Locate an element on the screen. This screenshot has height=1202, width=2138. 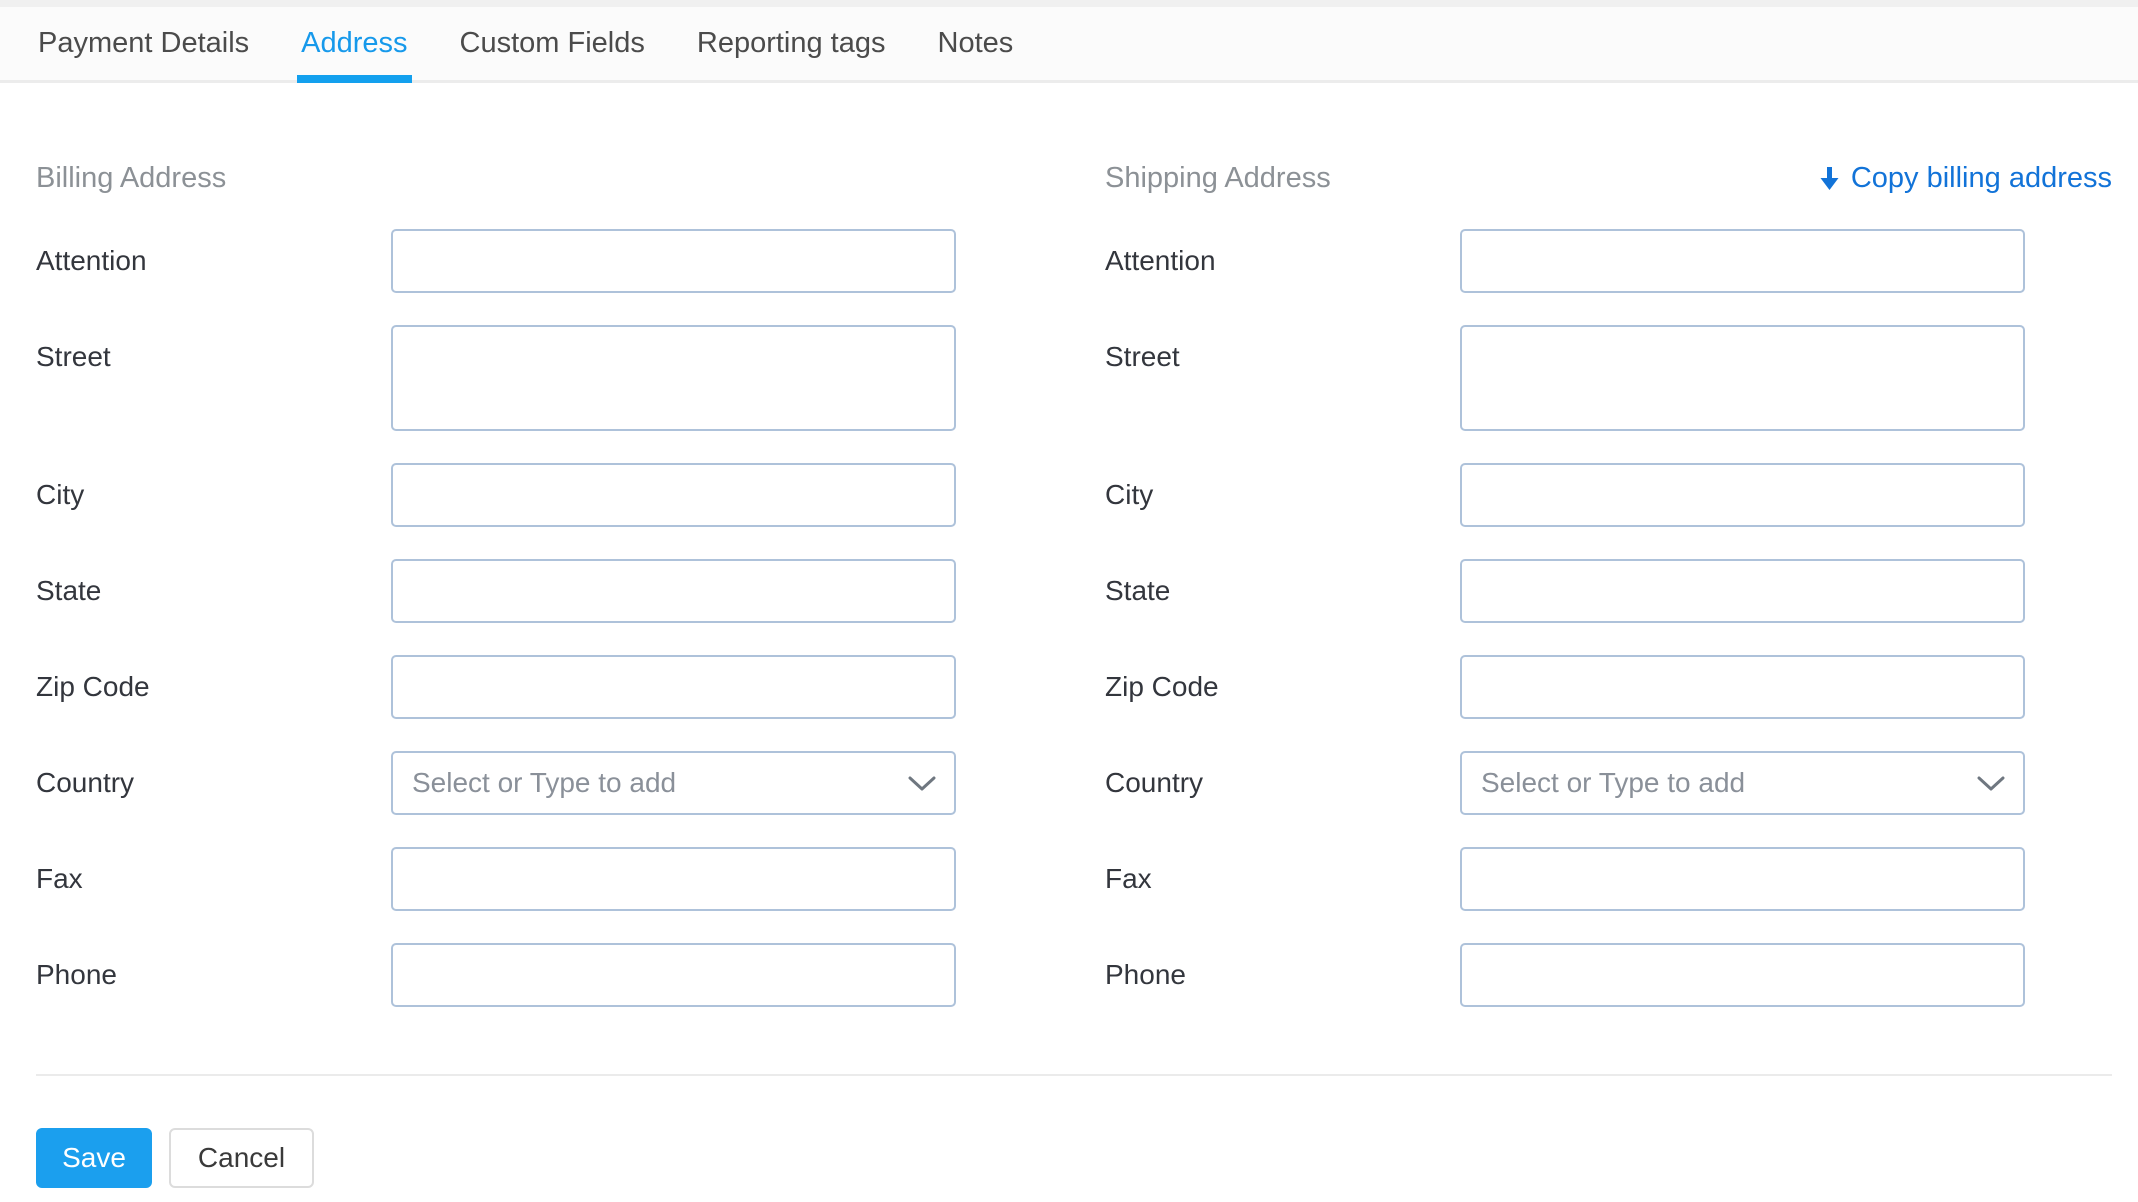
window-top-edge is located at coordinates (1069, 3).